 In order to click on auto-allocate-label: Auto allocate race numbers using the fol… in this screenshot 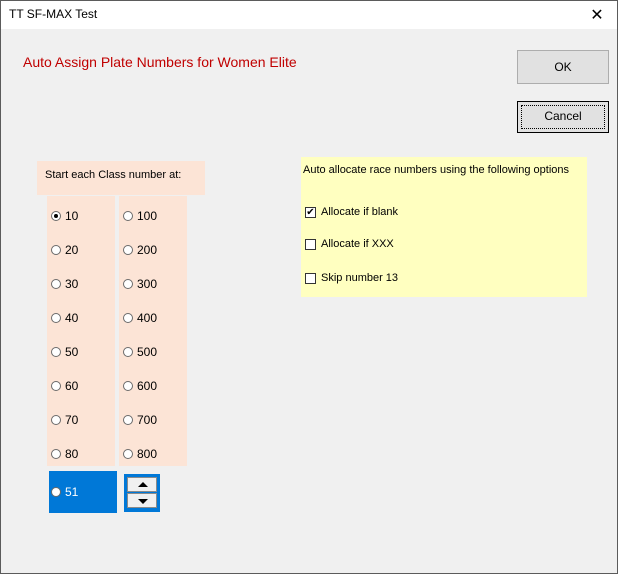, I will do `click(436, 170)`.